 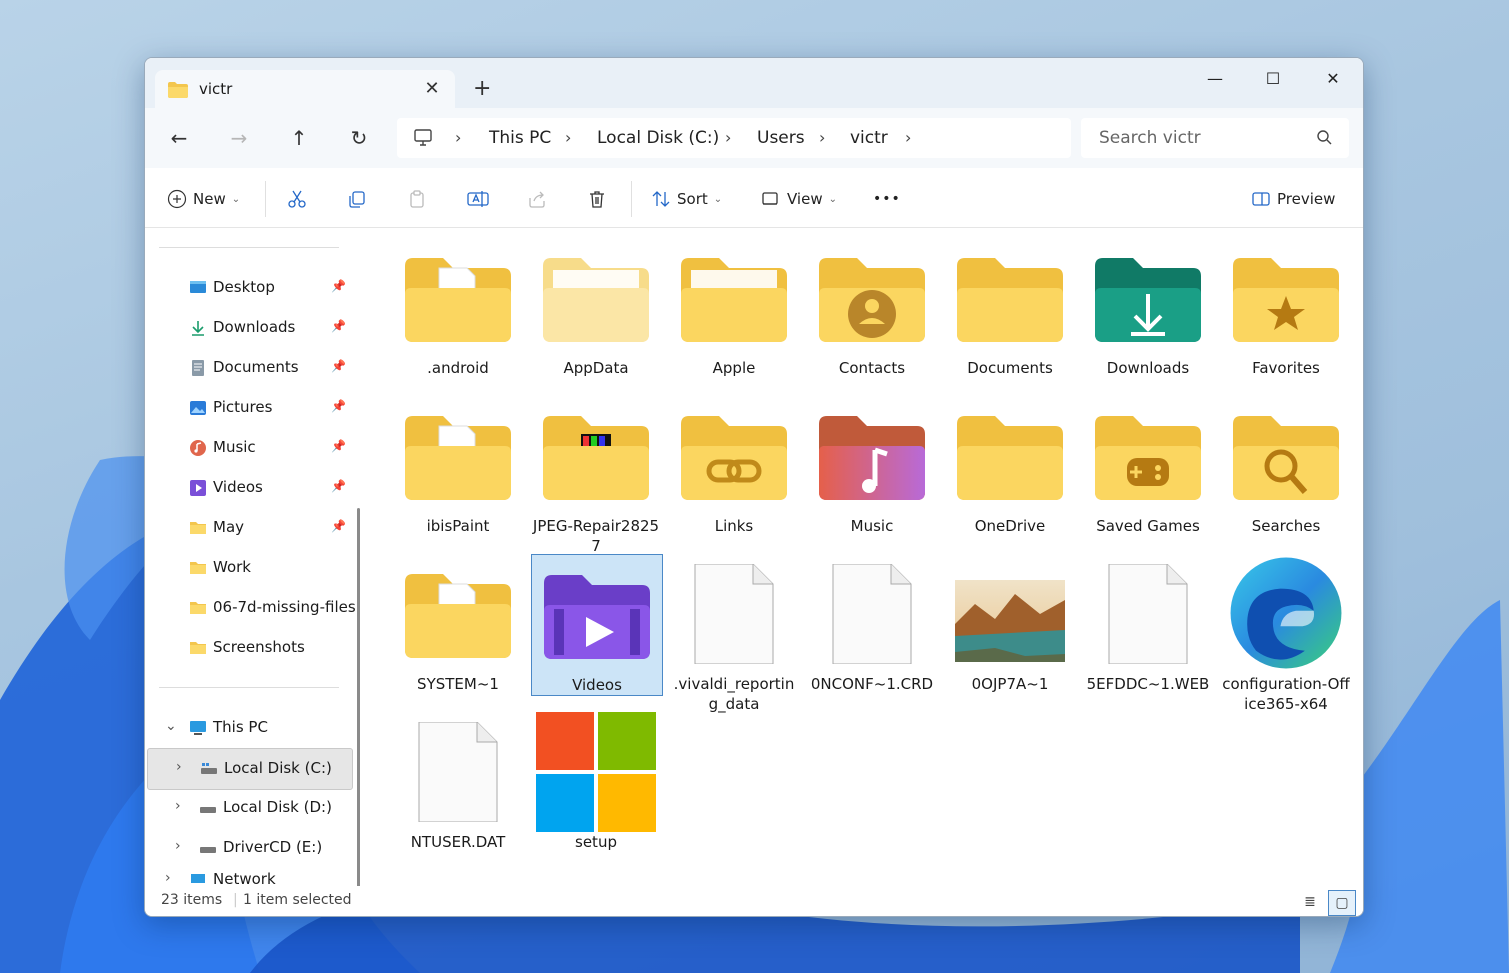 I want to click on forward-button: →, so click(x=239, y=138).